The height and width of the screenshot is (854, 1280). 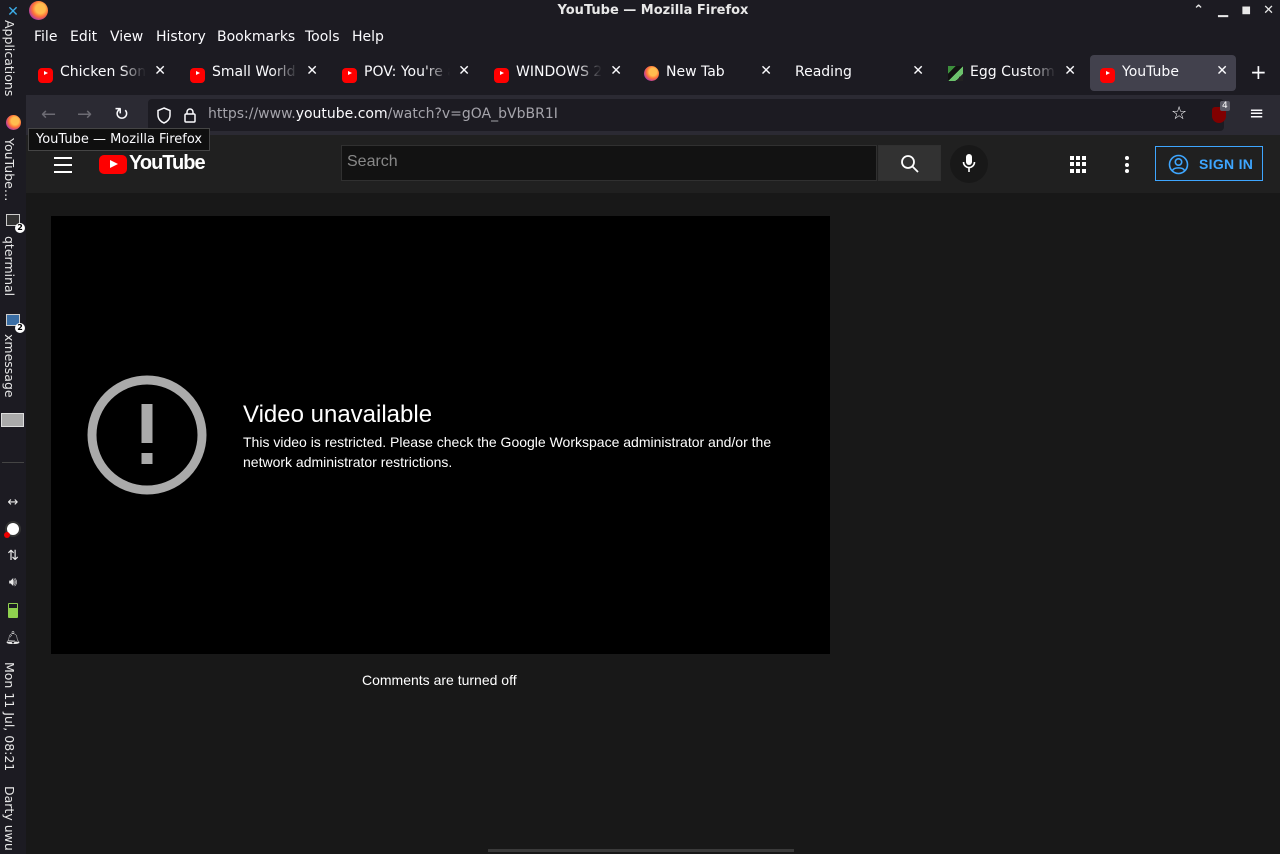 I want to click on window-title: YouTube — Mozilla Firefox, so click(x=653, y=10).